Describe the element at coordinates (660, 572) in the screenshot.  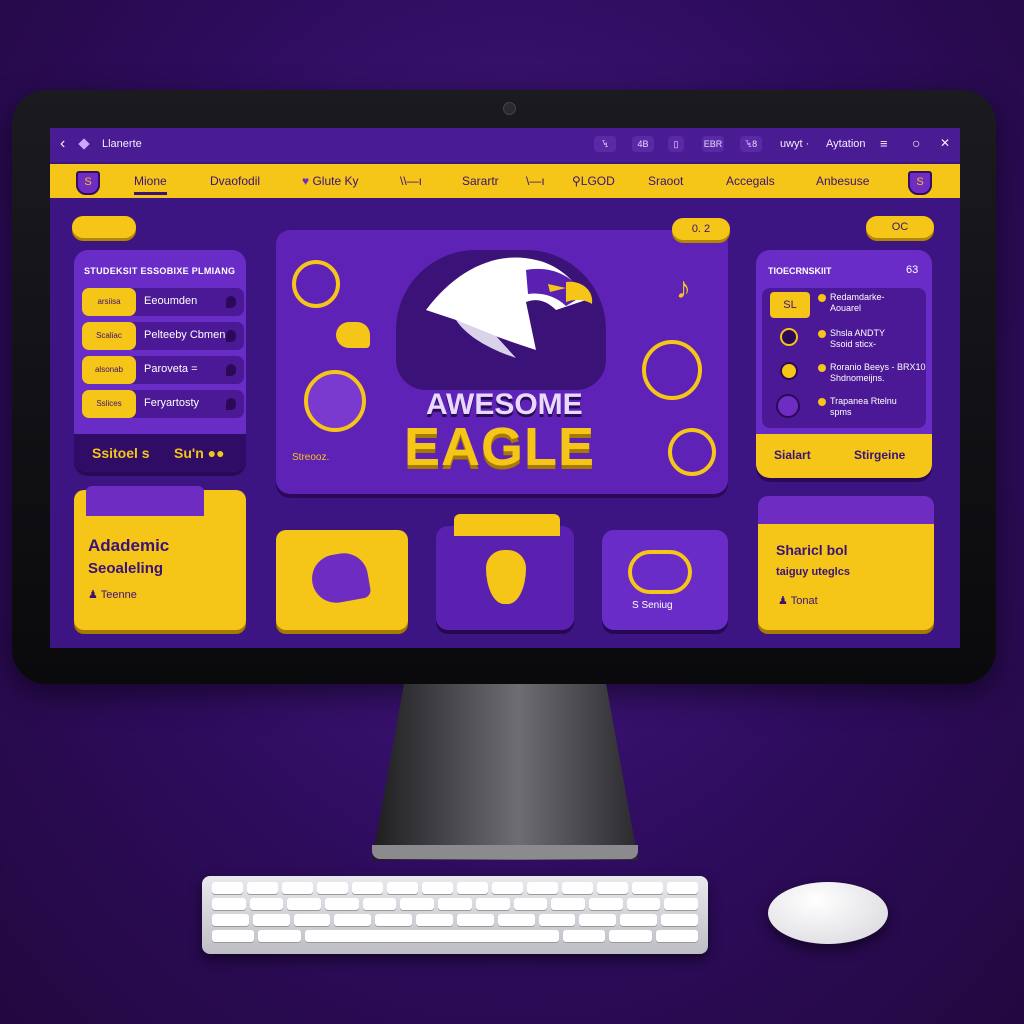
I see `chat-bubble-icon` at that location.